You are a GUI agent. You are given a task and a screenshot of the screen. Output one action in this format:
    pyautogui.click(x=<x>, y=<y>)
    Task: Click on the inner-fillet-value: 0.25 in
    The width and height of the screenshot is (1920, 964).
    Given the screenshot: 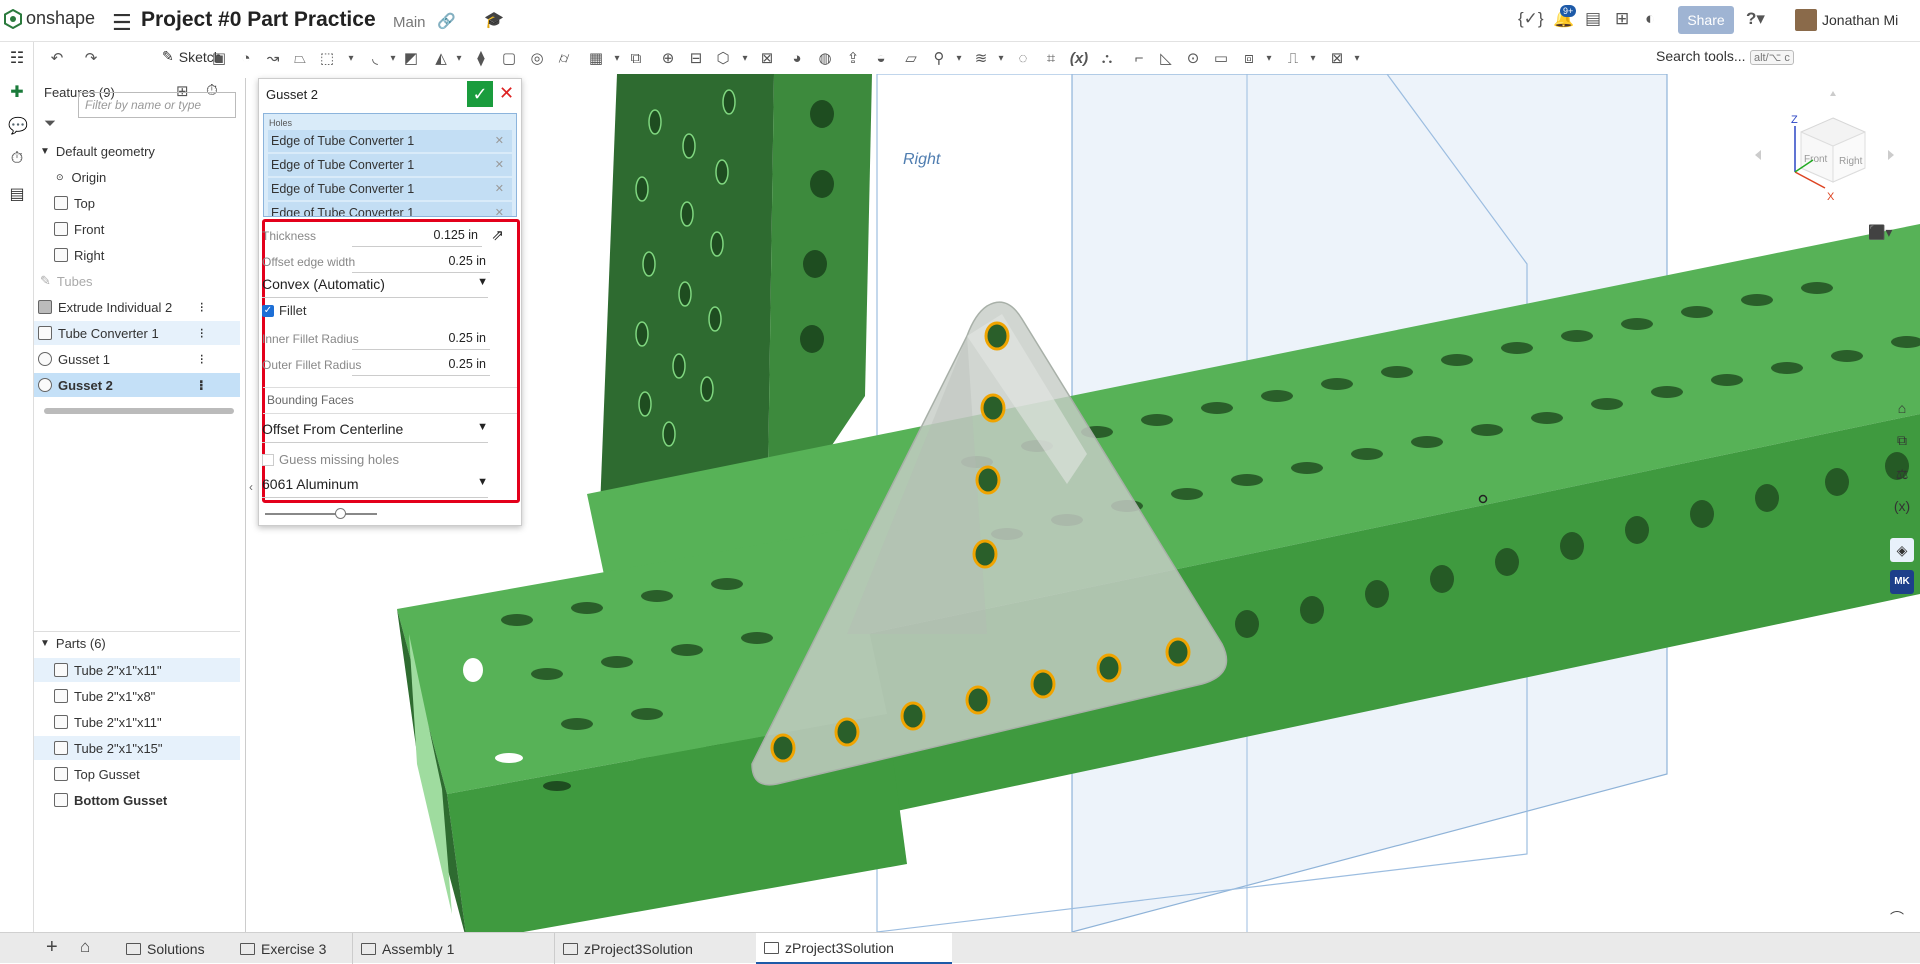 What is the action you would take?
    pyautogui.click(x=467, y=338)
    